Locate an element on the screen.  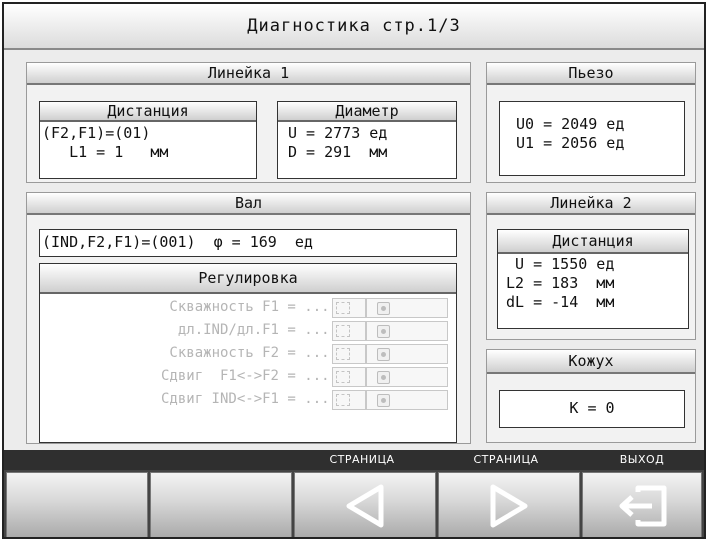
softkey-row is located at coordinates (354, 503).